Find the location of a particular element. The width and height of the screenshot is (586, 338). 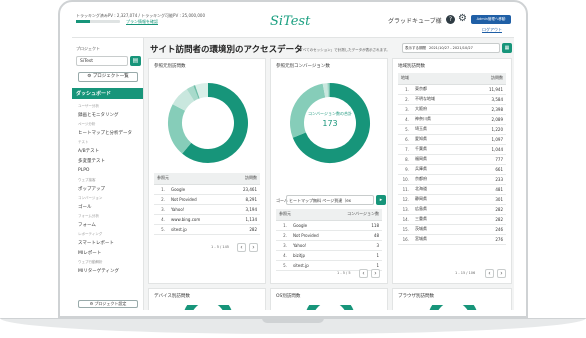

project-list-button: ⚙ プロジェクト一覧 is located at coordinates (108, 77).